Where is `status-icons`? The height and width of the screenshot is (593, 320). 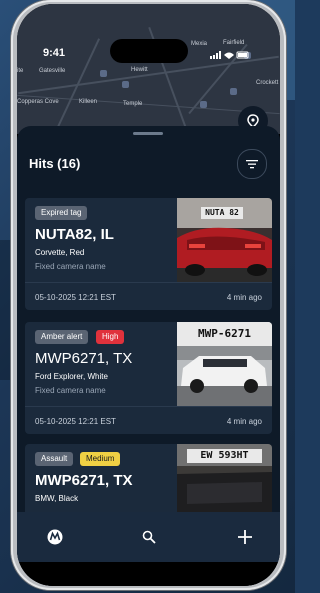
status-icons is located at coordinates (230, 56).